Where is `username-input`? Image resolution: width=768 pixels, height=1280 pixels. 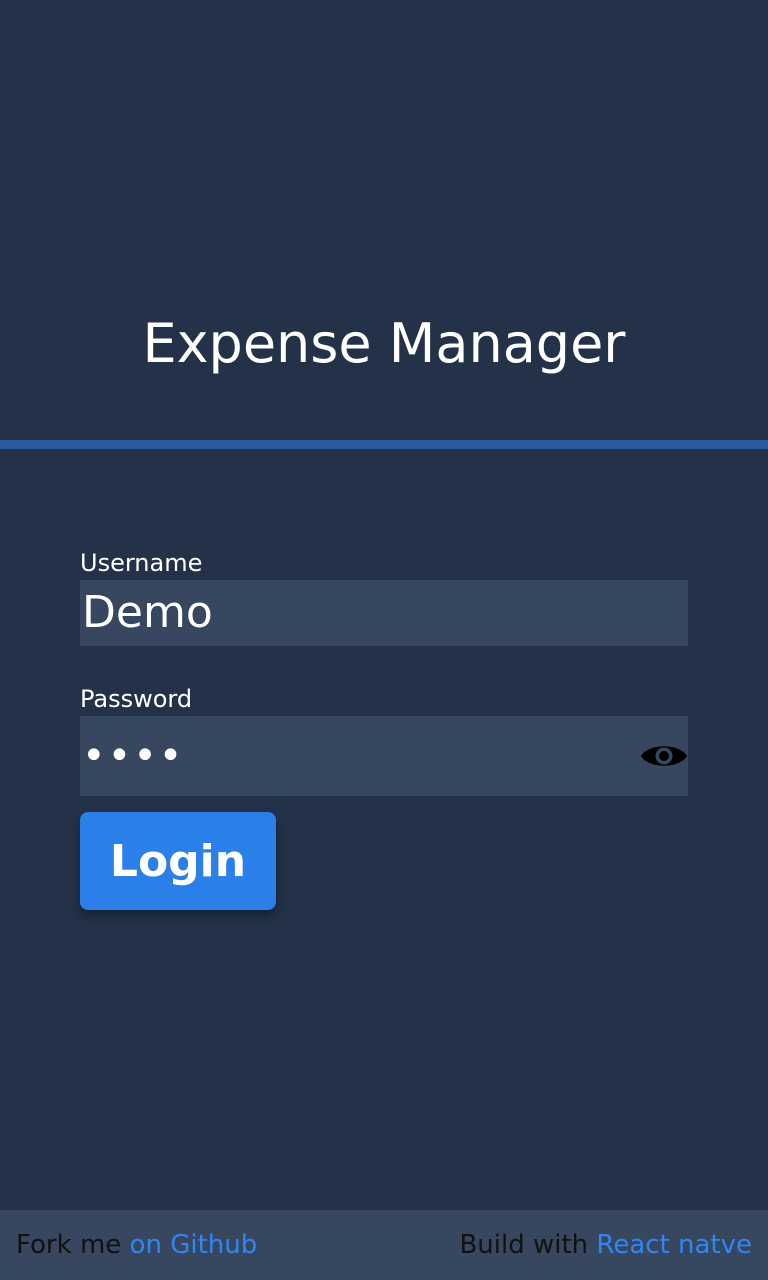 username-input is located at coordinates (384, 613).